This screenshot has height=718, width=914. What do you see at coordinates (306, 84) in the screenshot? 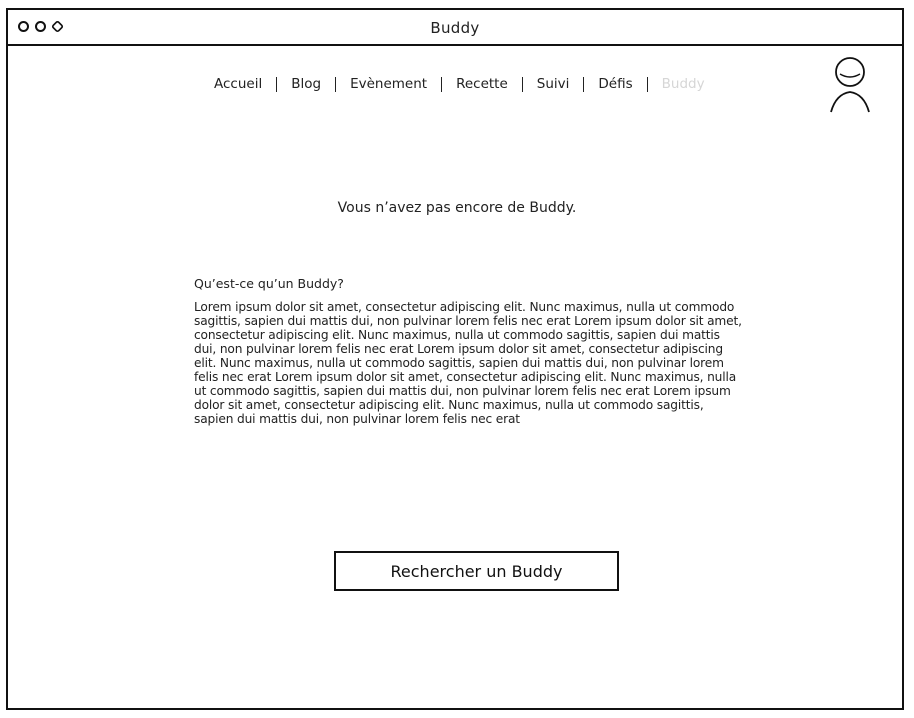
I see `nav-item-blog: Blog` at bounding box center [306, 84].